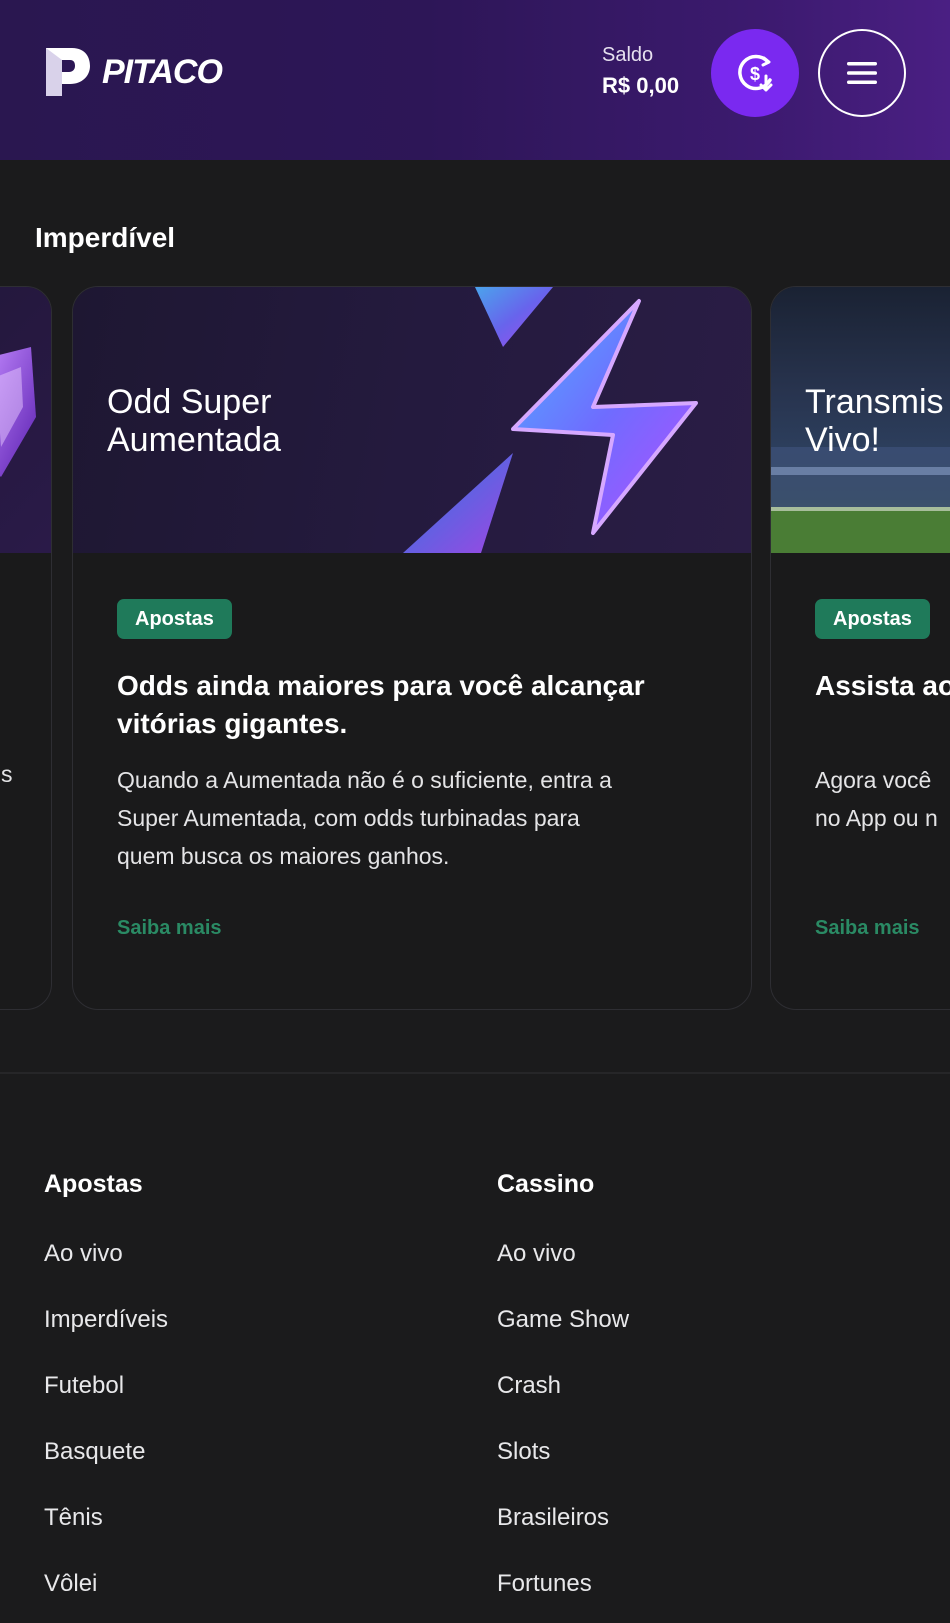 Image resolution: width=950 pixels, height=1623 pixels. What do you see at coordinates (18, 412) in the screenshot?
I see `purple-trophy-icon` at bounding box center [18, 412].